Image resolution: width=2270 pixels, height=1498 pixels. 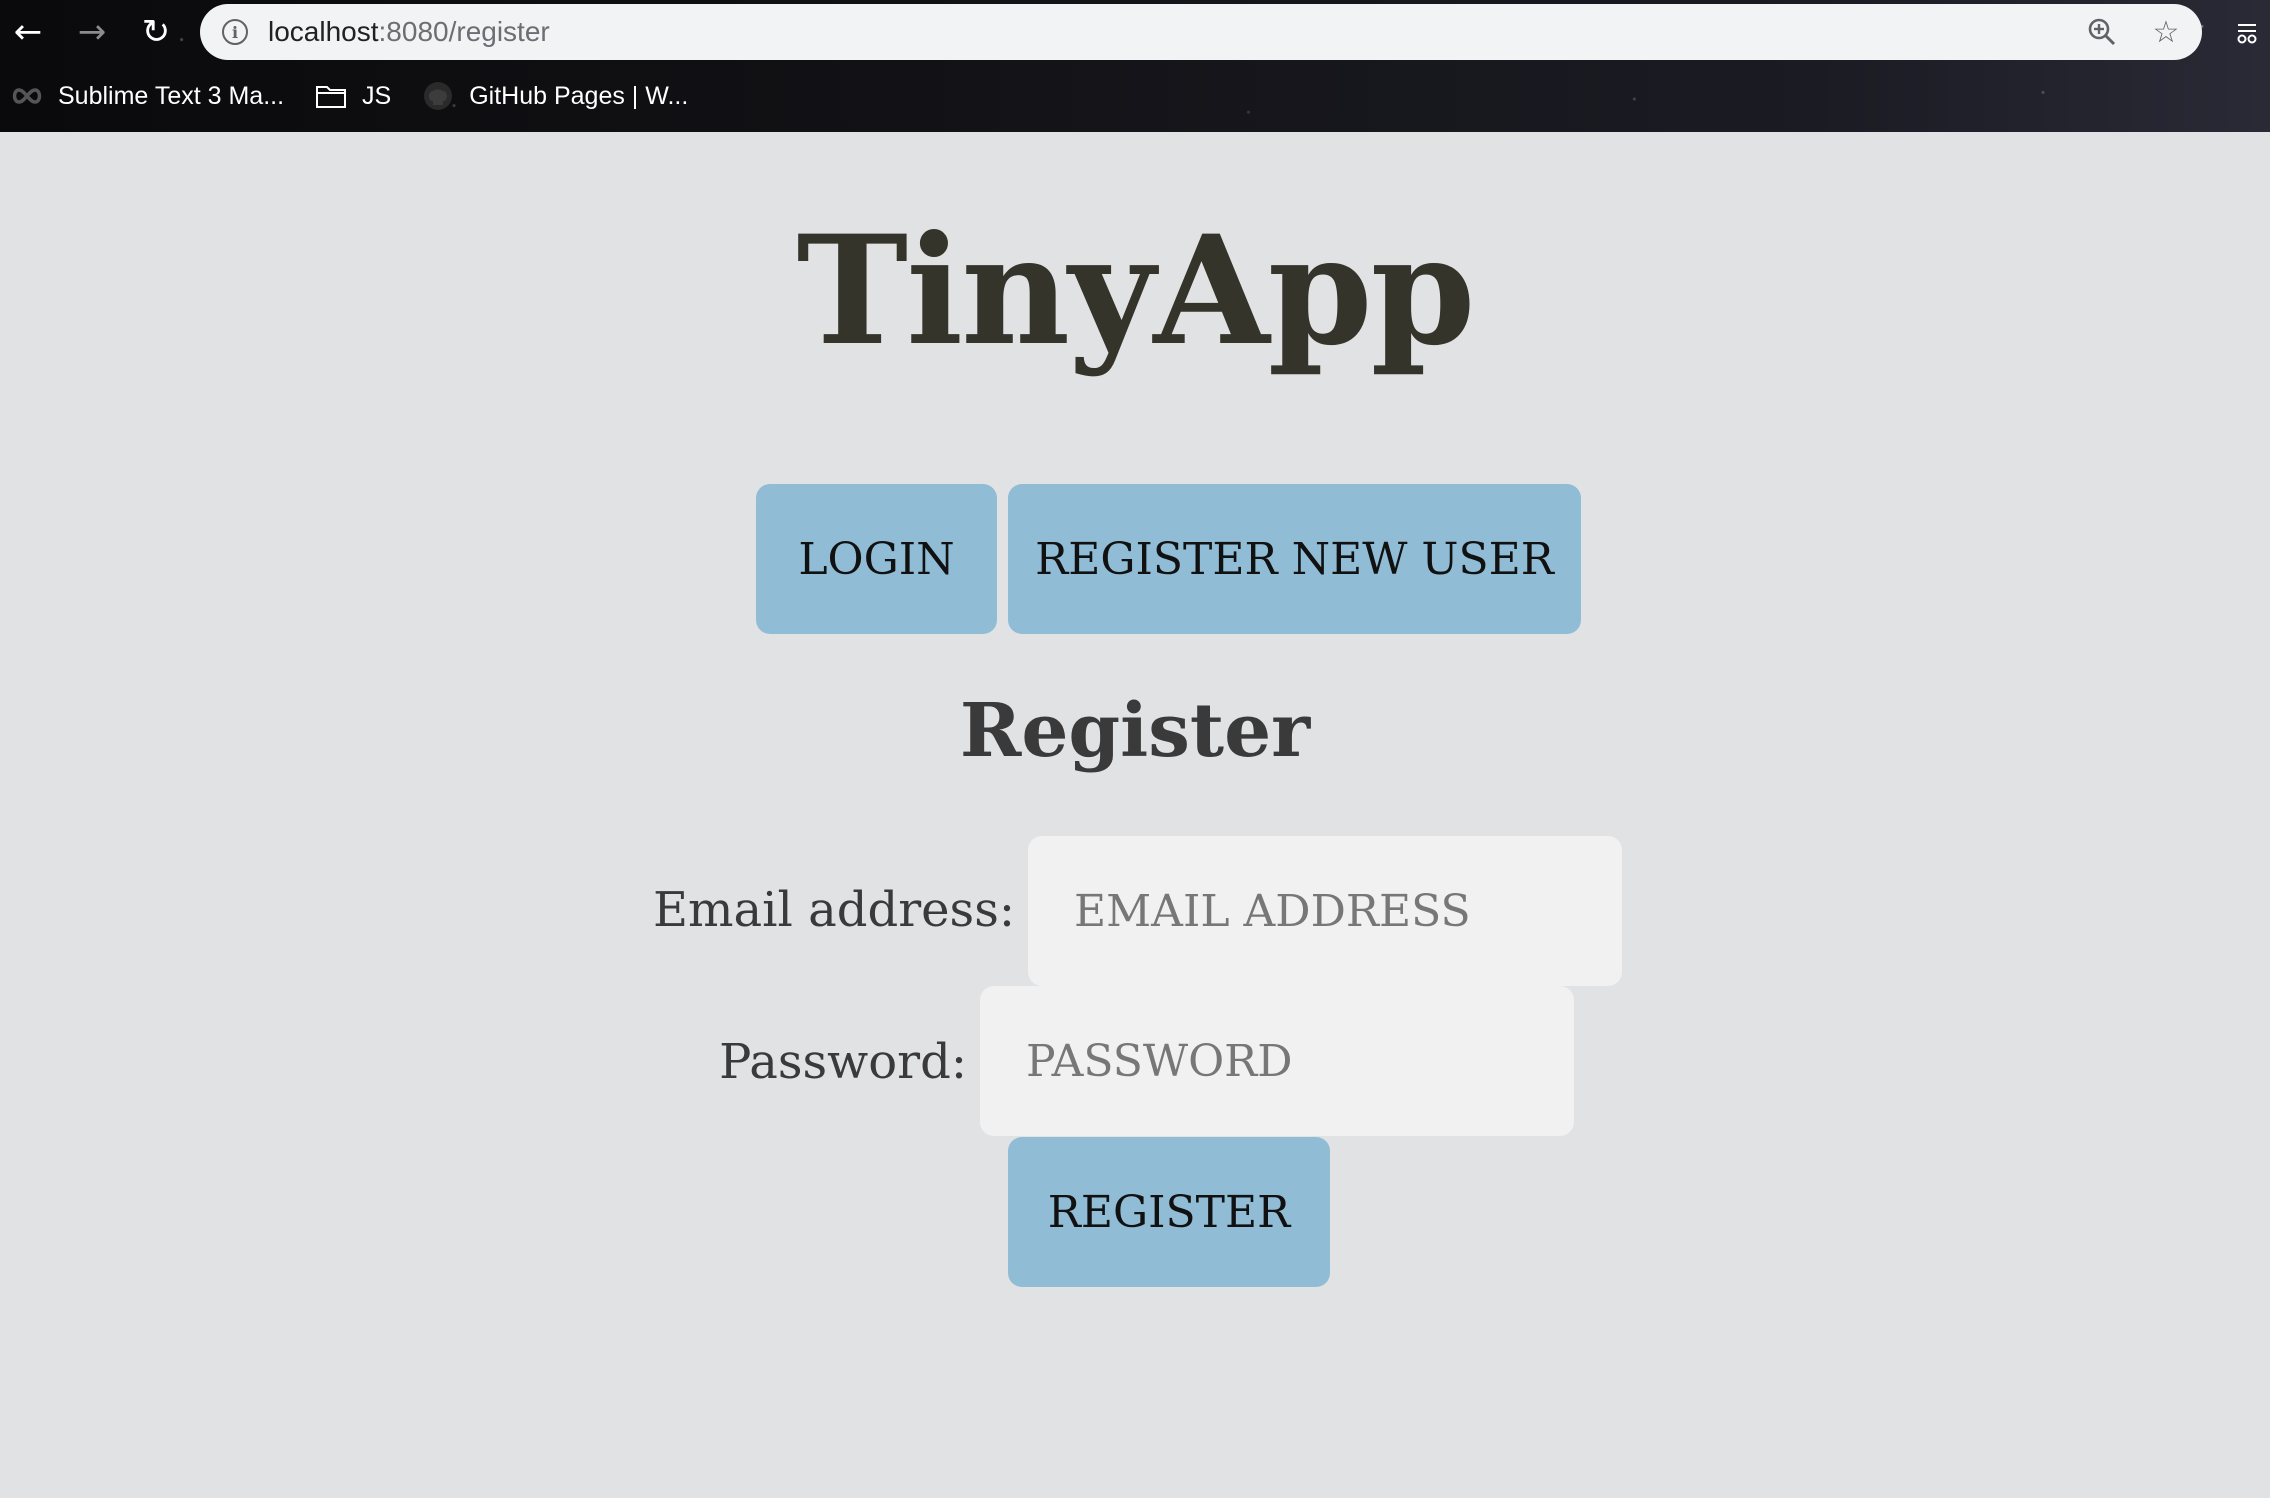 What do you see at coordinates (1201, 32) in the screenshot?
I see `address-bar: i localhost:8080/register ☆` at bounding box center [1201, 32].